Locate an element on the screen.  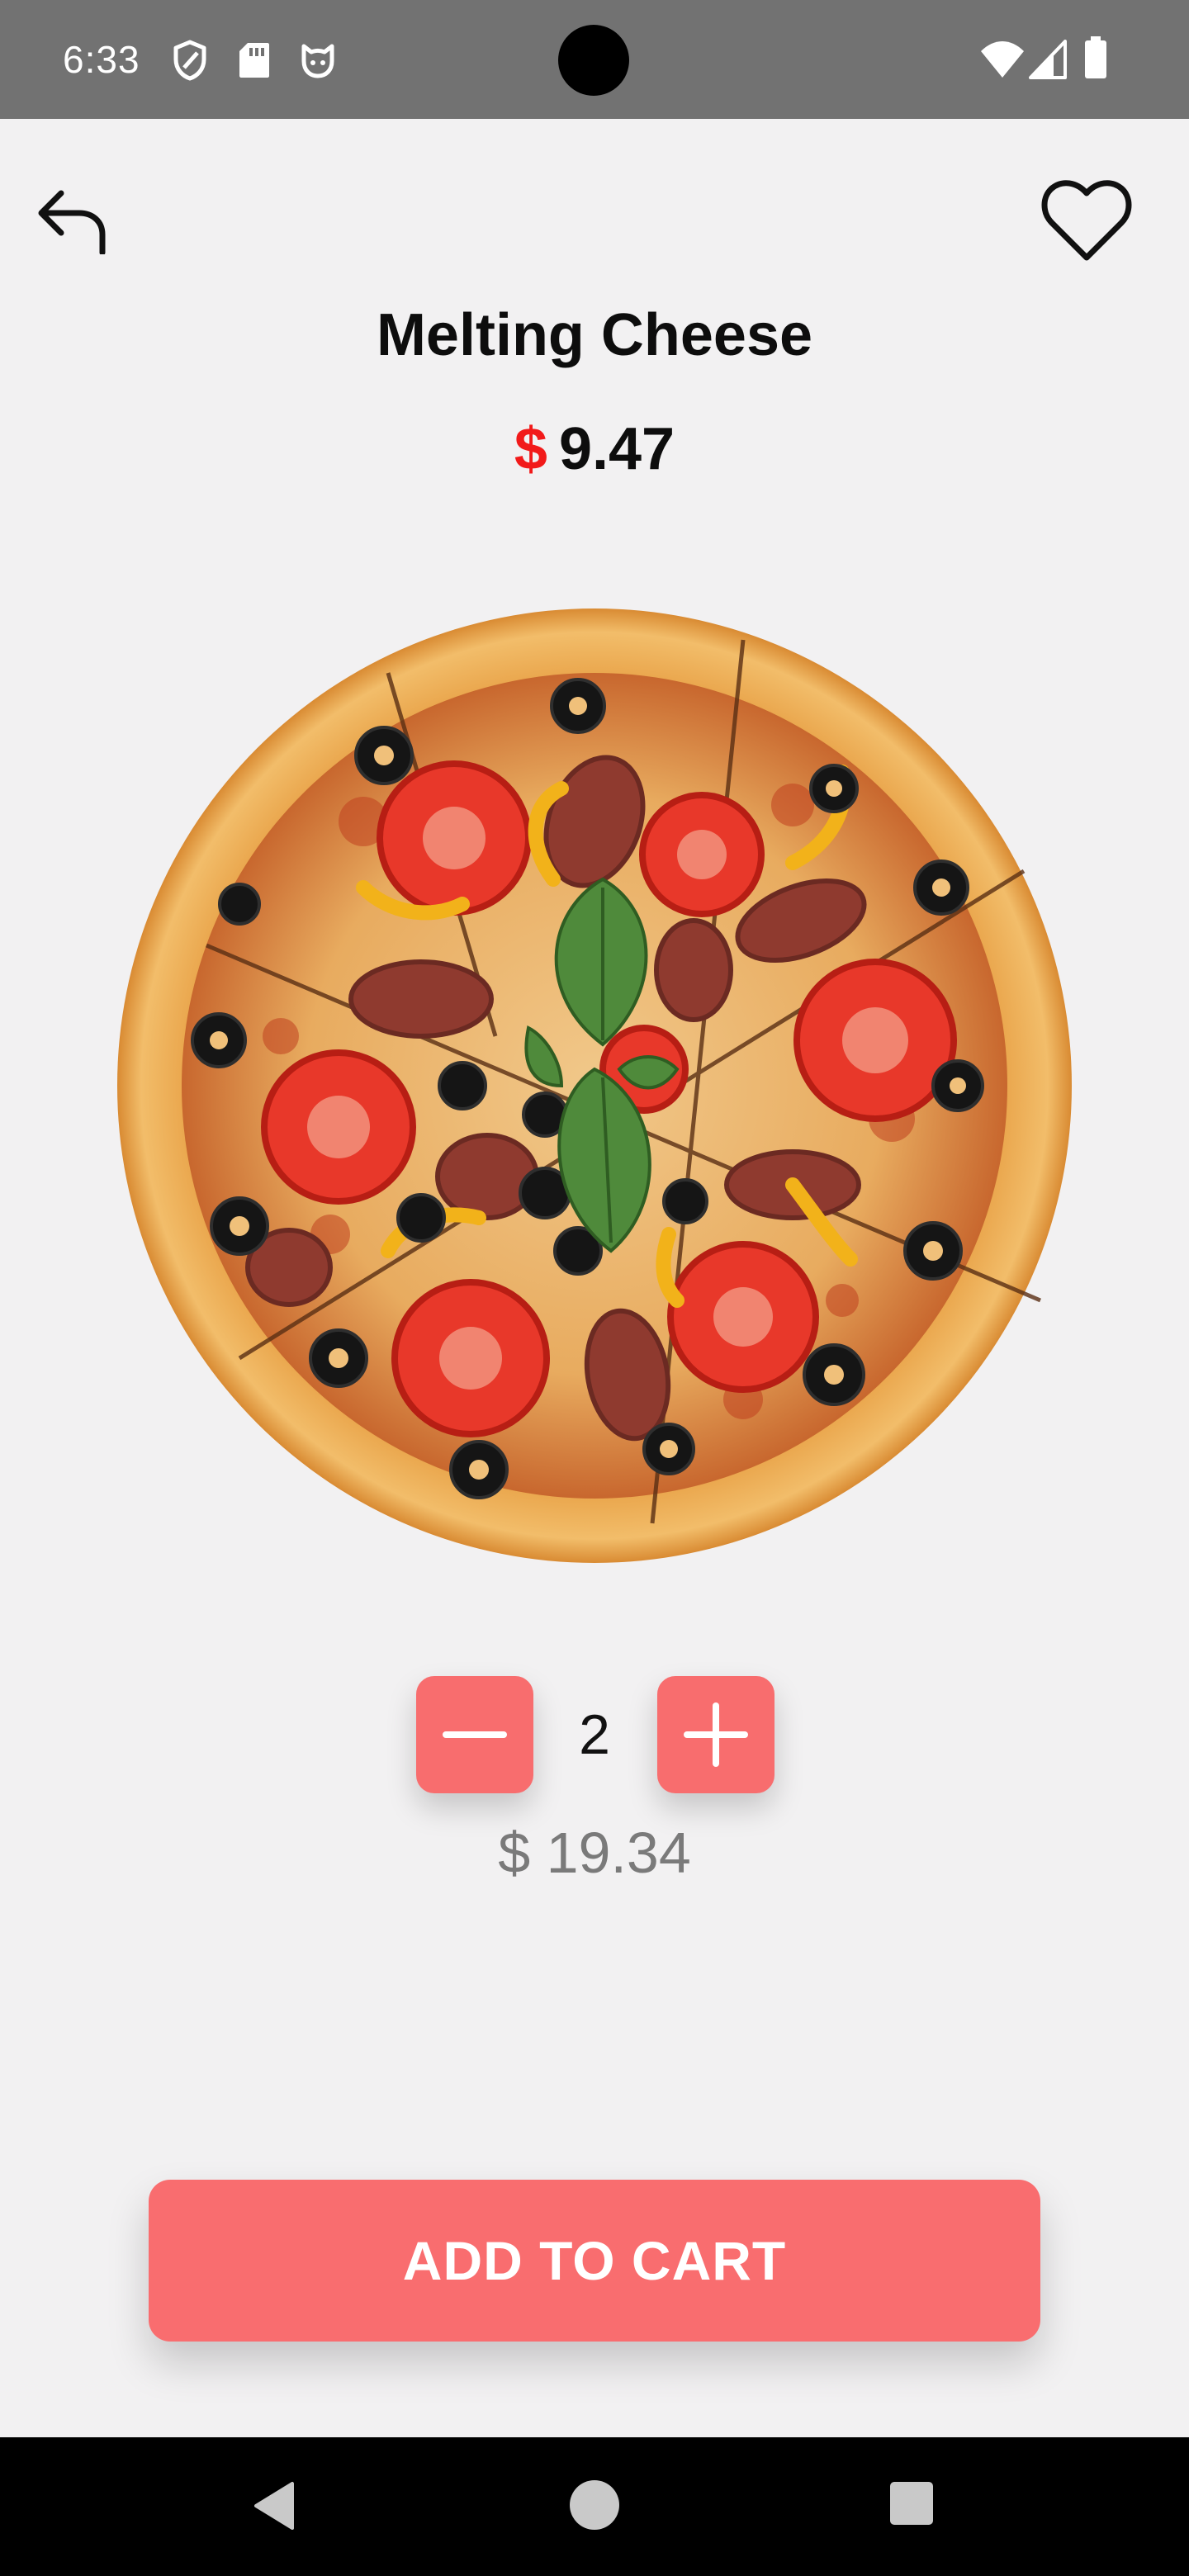
decrement-button is located at coordinates (474, 1734).